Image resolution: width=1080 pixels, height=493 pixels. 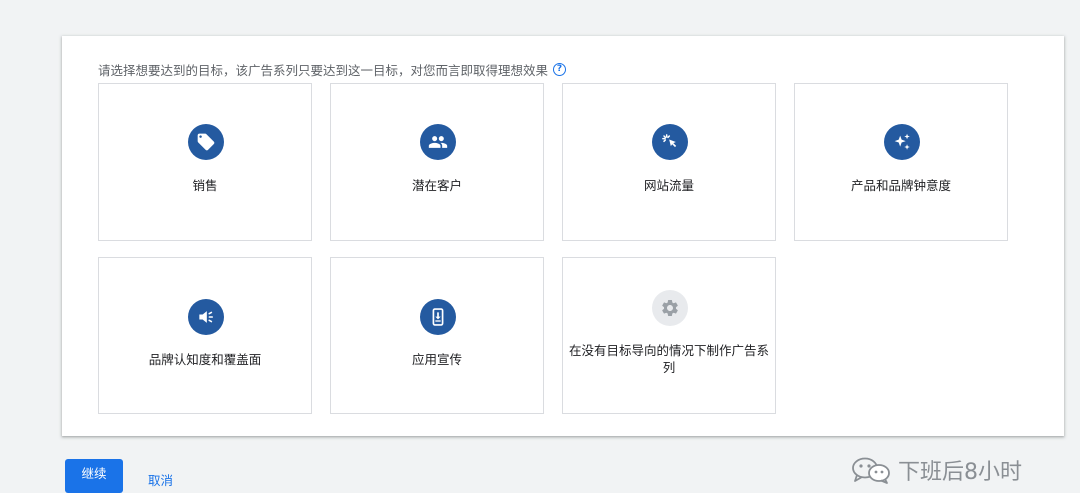 What do you see at coordinates (205, 162) in the screenshot?
I see `goal-tile-sales: 销售` at bounding box center [205, 162].